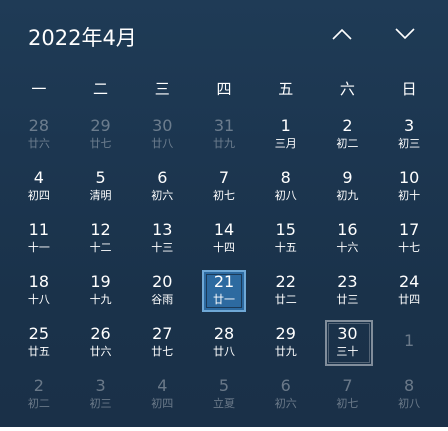  Describe the element at coordinates (38, 351) in the screenshot. I see `lunar-date: 廿五` at that location.